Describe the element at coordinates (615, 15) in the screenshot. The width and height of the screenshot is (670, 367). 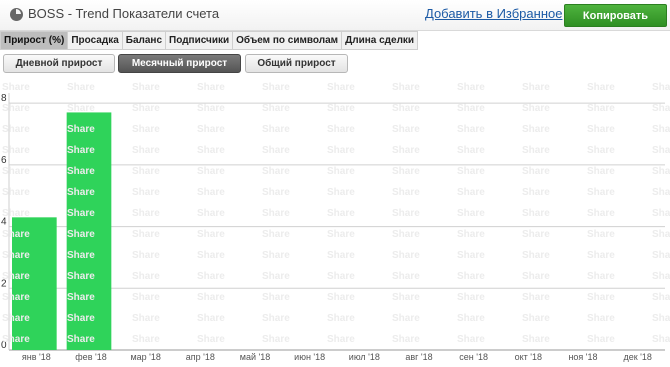
I see `copy-button: Копировать` at that location.